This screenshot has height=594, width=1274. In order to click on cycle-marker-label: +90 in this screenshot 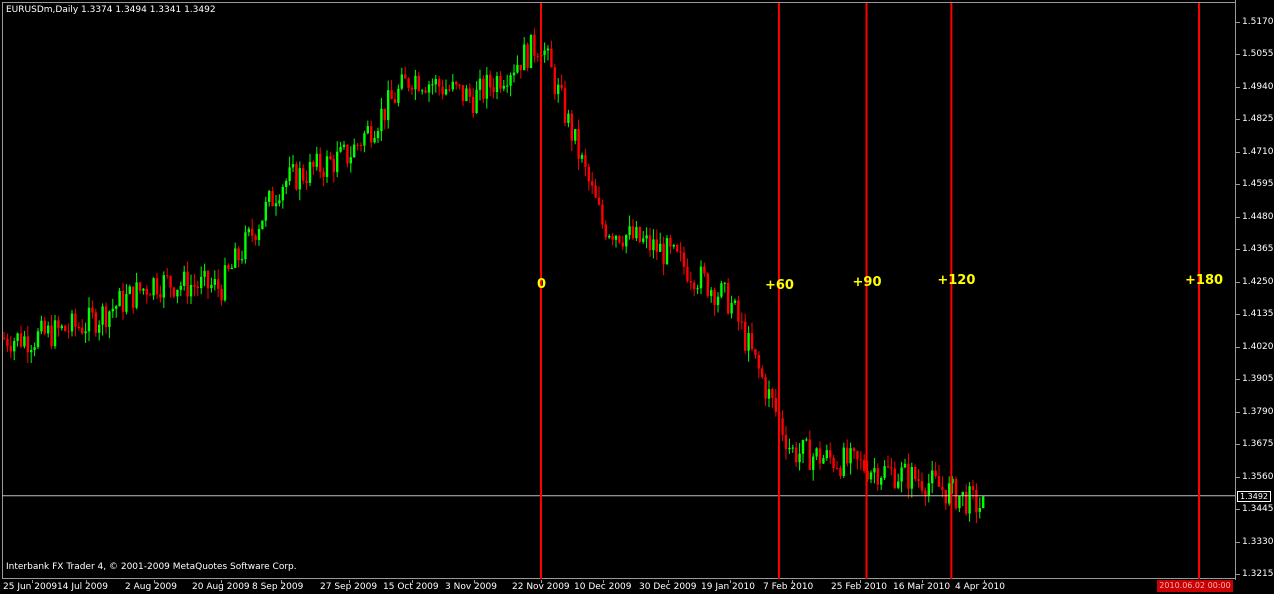, I will do `click(867, 282)`.